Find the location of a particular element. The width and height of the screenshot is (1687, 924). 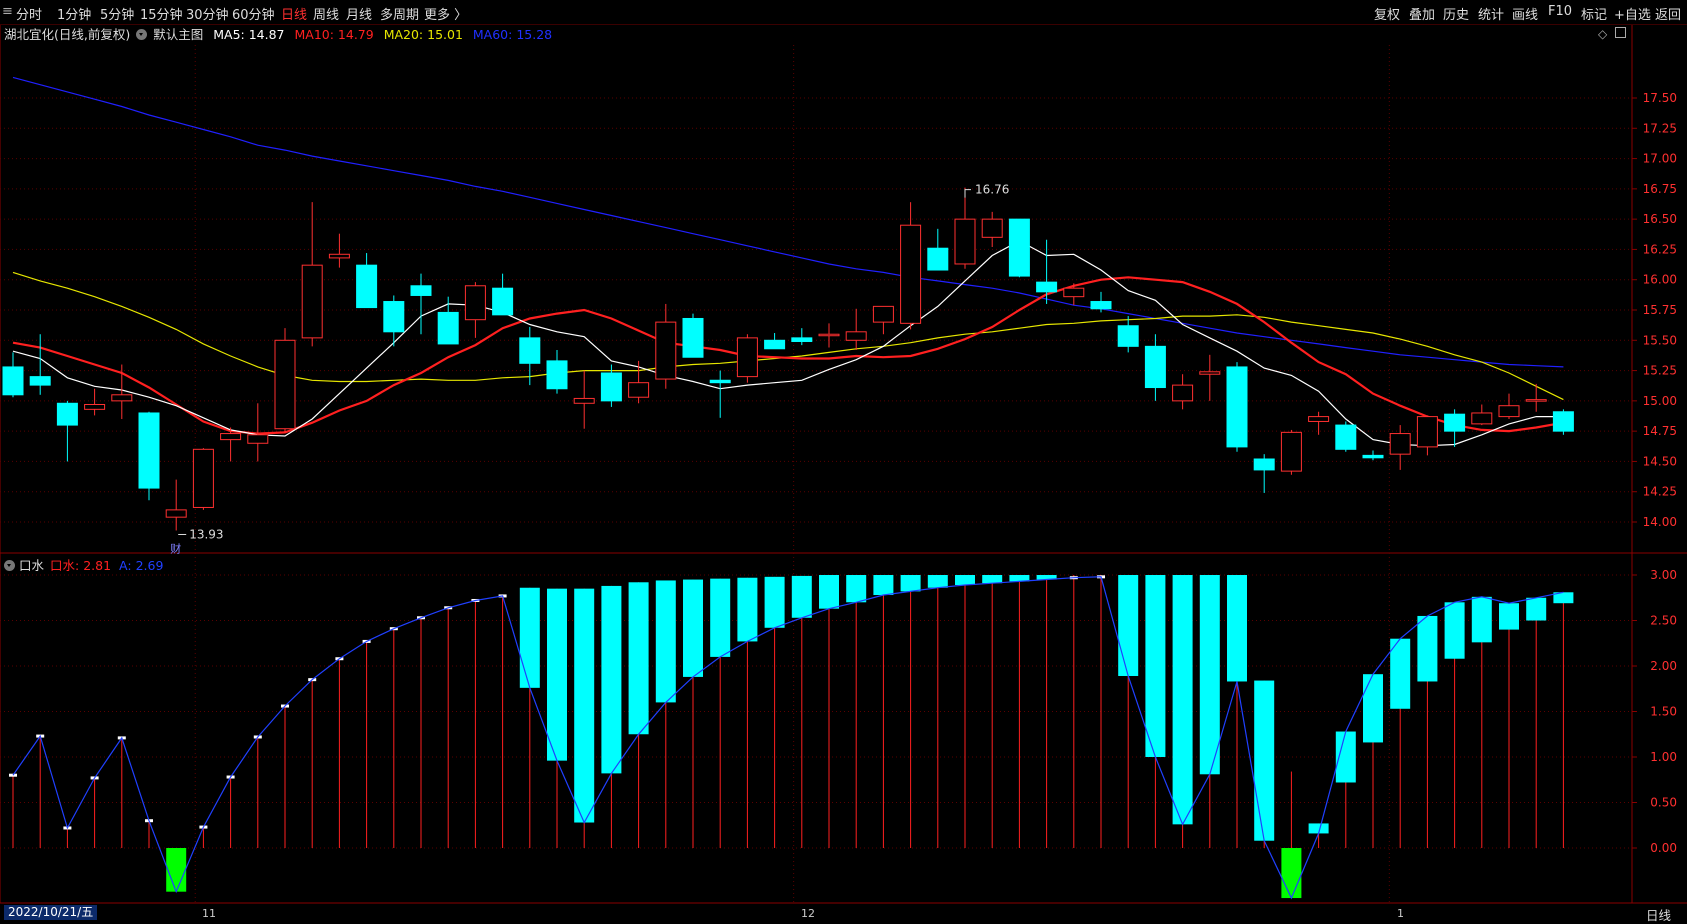

cursor-date: 2022/10/21/五 is located at coordinates (51, 912).